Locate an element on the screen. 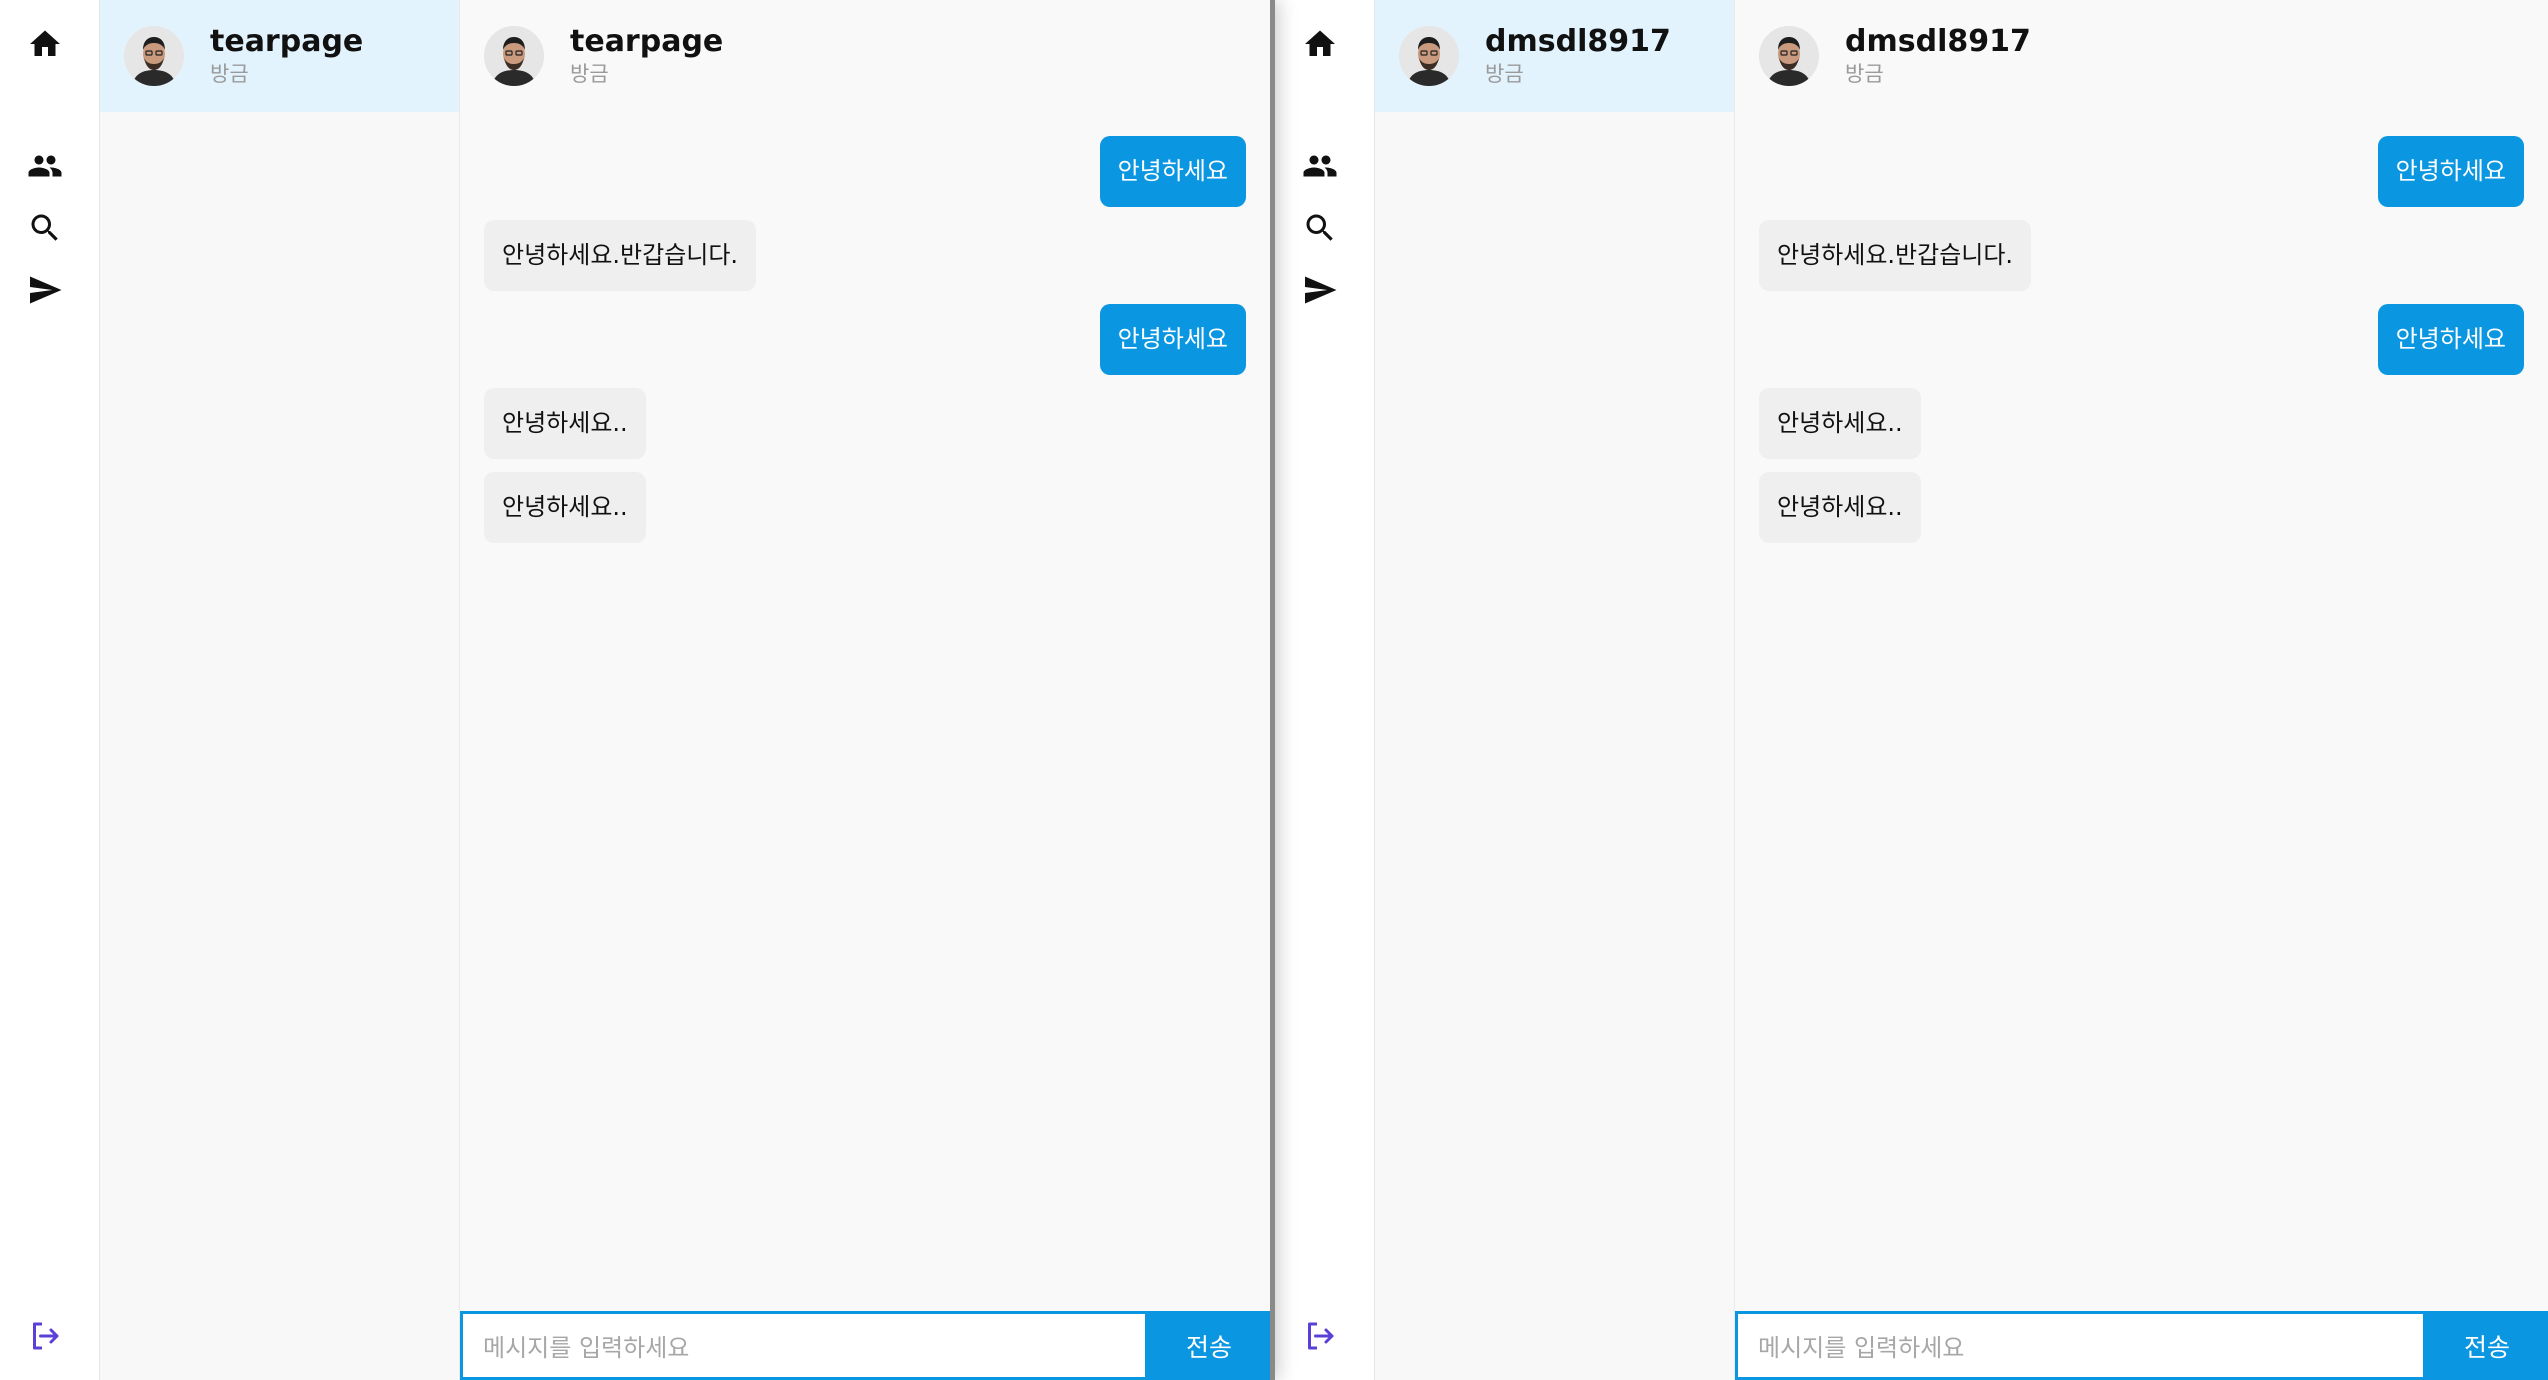 The image size is (2548, 1380). chat-room-list: tearpage 방금 is located at coordinates (280, 690).